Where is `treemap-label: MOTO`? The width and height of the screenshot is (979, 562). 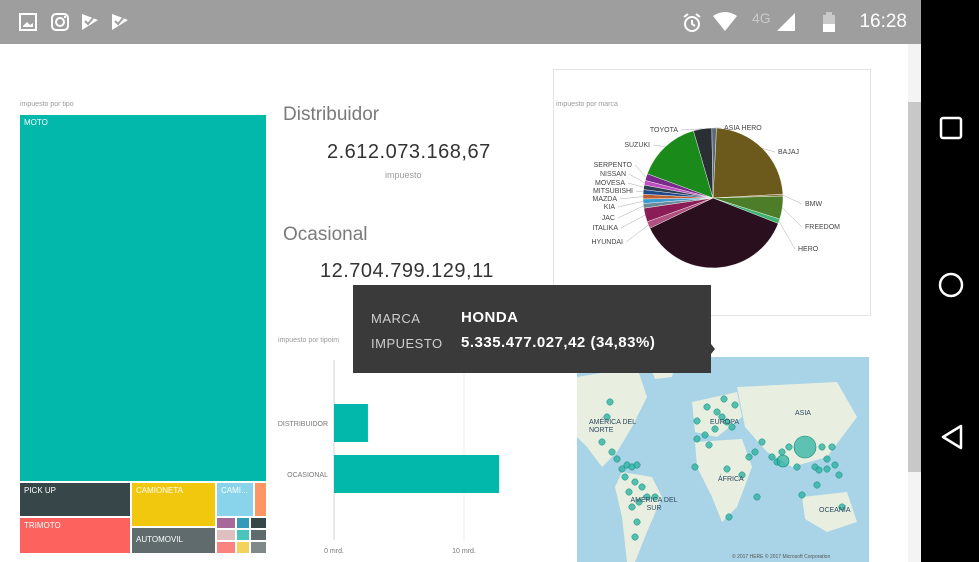 treemap-label: MOTO is located at coordinates (36, 122).